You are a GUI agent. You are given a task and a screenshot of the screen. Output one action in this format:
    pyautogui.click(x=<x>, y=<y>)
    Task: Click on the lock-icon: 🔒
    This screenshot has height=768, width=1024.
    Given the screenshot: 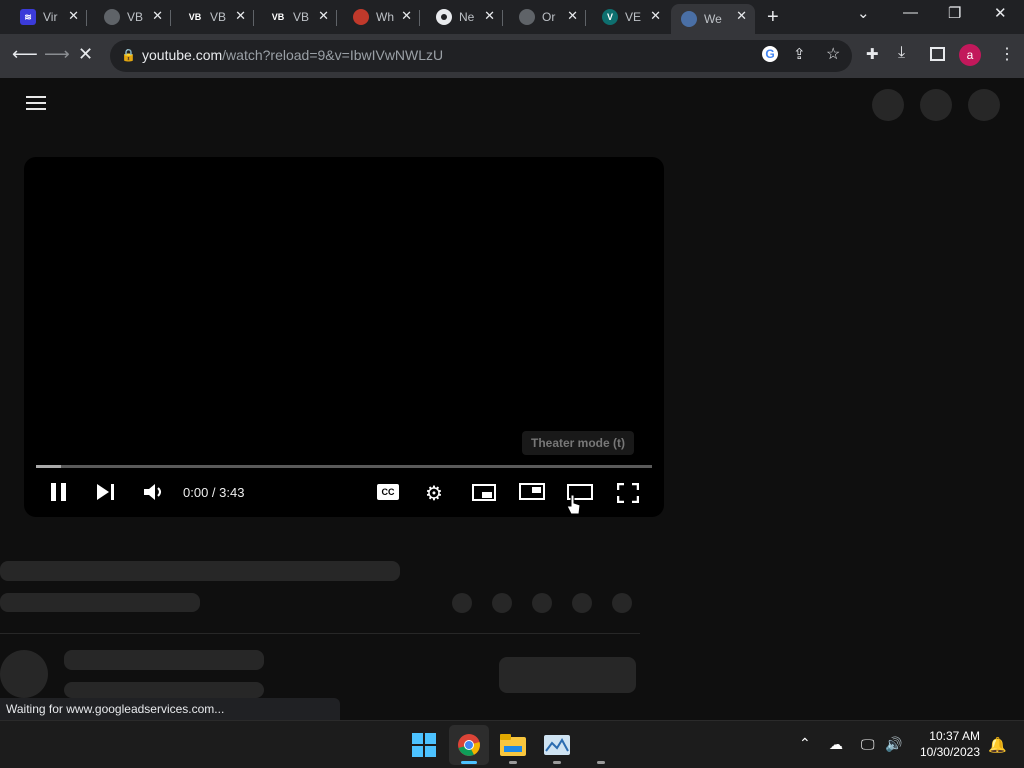 What is the action you would take?
    pyautogui.click(x=128, y=55)
    